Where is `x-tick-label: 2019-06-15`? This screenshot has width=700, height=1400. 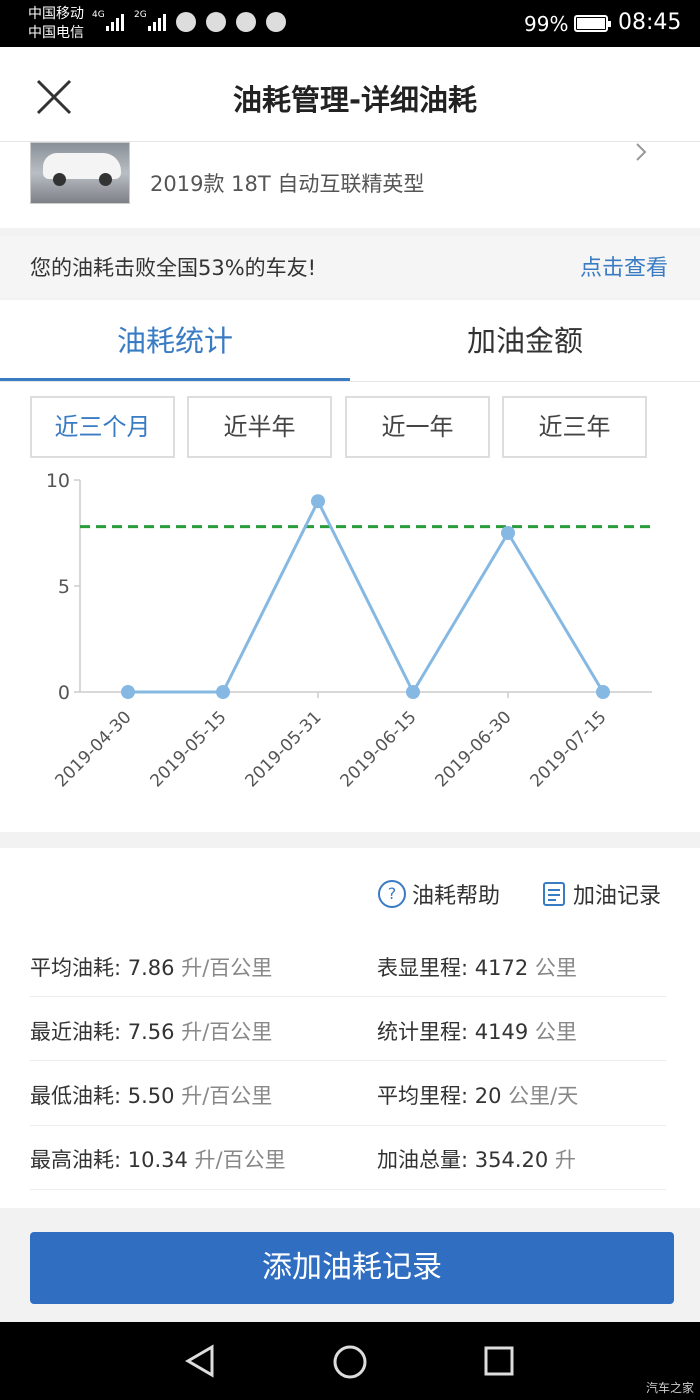
x-tick-label: 2019-06-15 is located at coordinates (379, 749).